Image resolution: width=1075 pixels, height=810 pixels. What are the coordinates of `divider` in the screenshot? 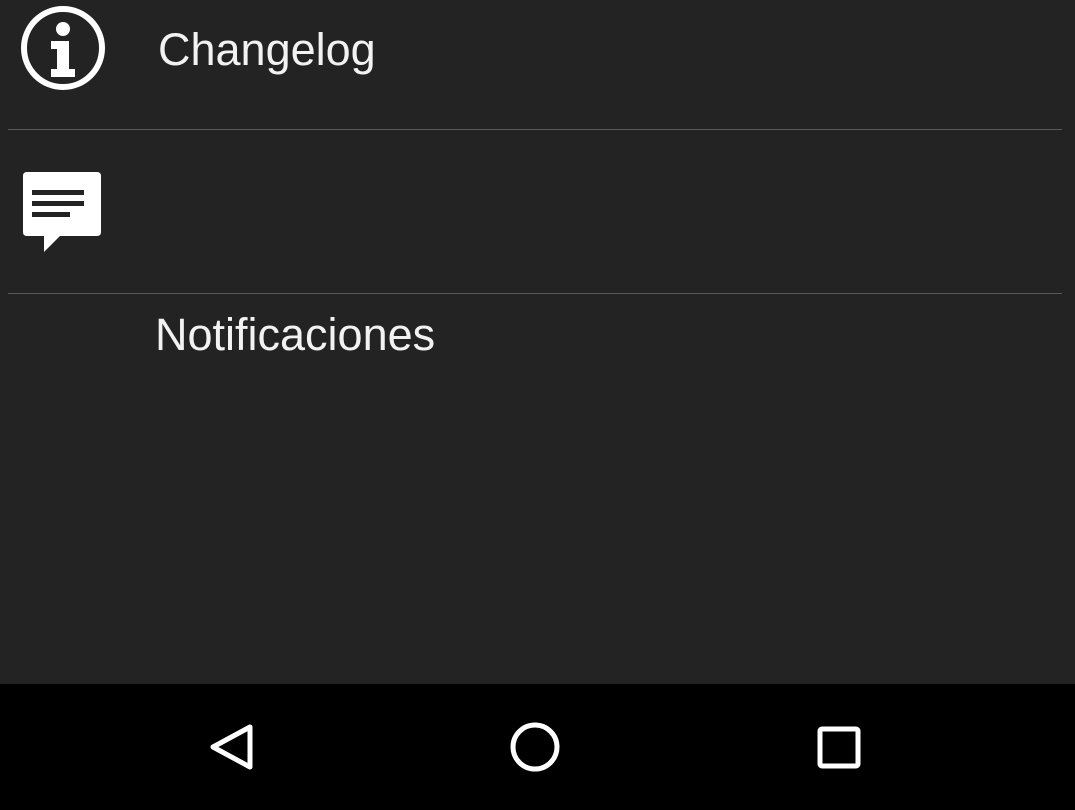 It's located at (535, 293).